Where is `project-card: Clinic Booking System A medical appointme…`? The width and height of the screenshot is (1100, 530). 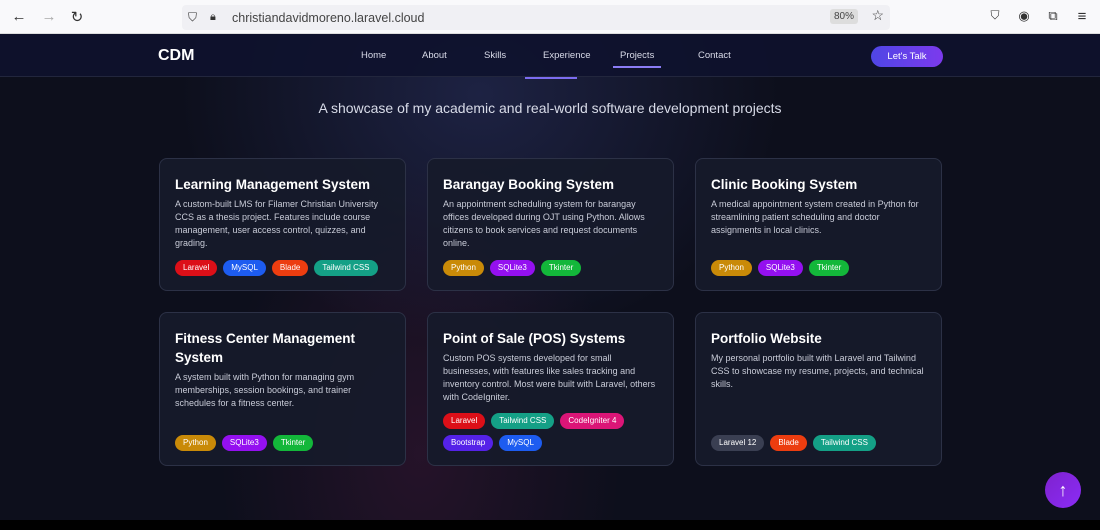
project-card: Clinic Booking System A medical appointme… is located at coordinates (818, 224).